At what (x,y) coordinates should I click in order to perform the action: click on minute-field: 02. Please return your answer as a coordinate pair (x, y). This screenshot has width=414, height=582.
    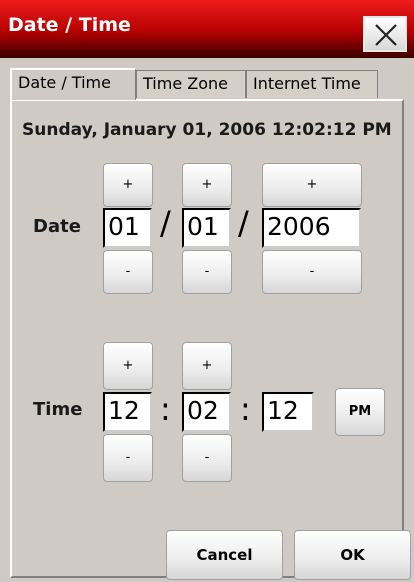
    Looking at the image, I should click on (206, 412).